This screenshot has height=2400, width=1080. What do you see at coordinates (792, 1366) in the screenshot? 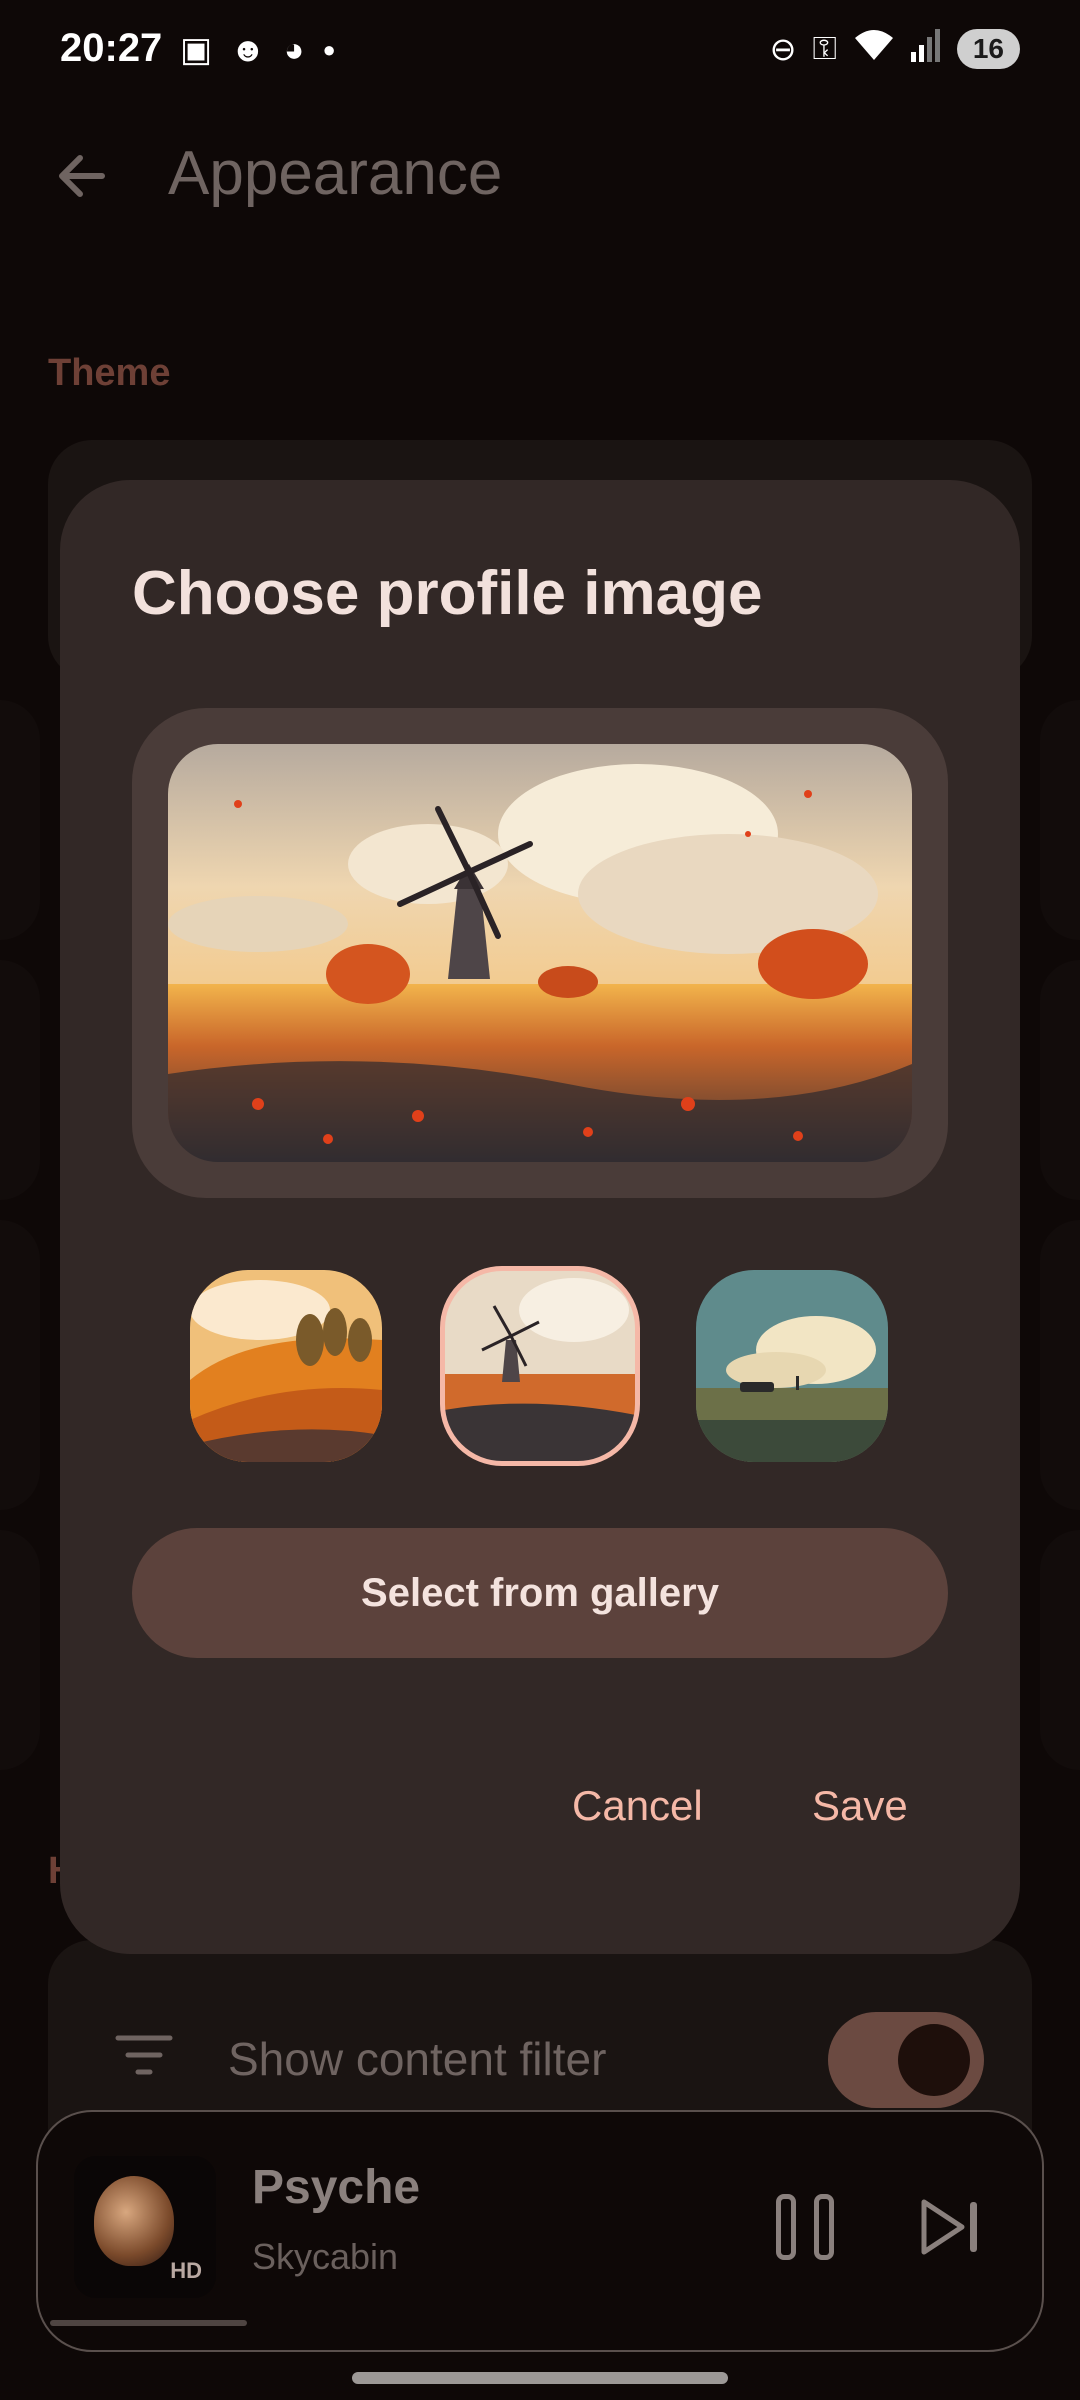
I see `car-in-meadow-image` at bounding box center [792, 1366].